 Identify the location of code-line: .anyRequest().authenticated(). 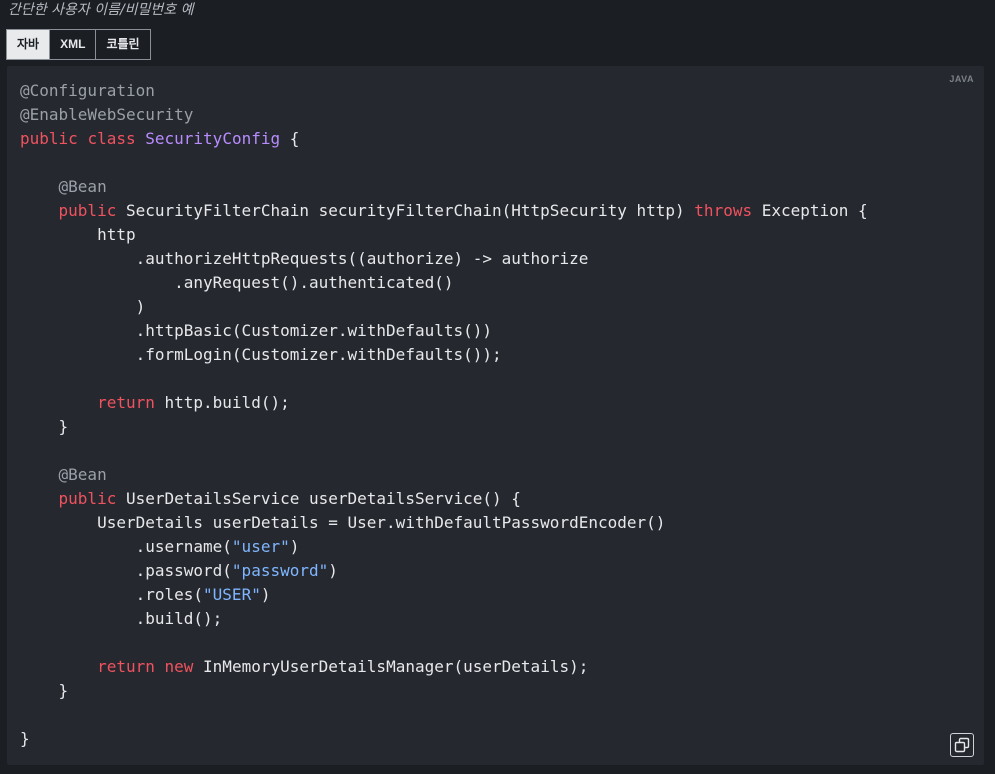
(444, 283).